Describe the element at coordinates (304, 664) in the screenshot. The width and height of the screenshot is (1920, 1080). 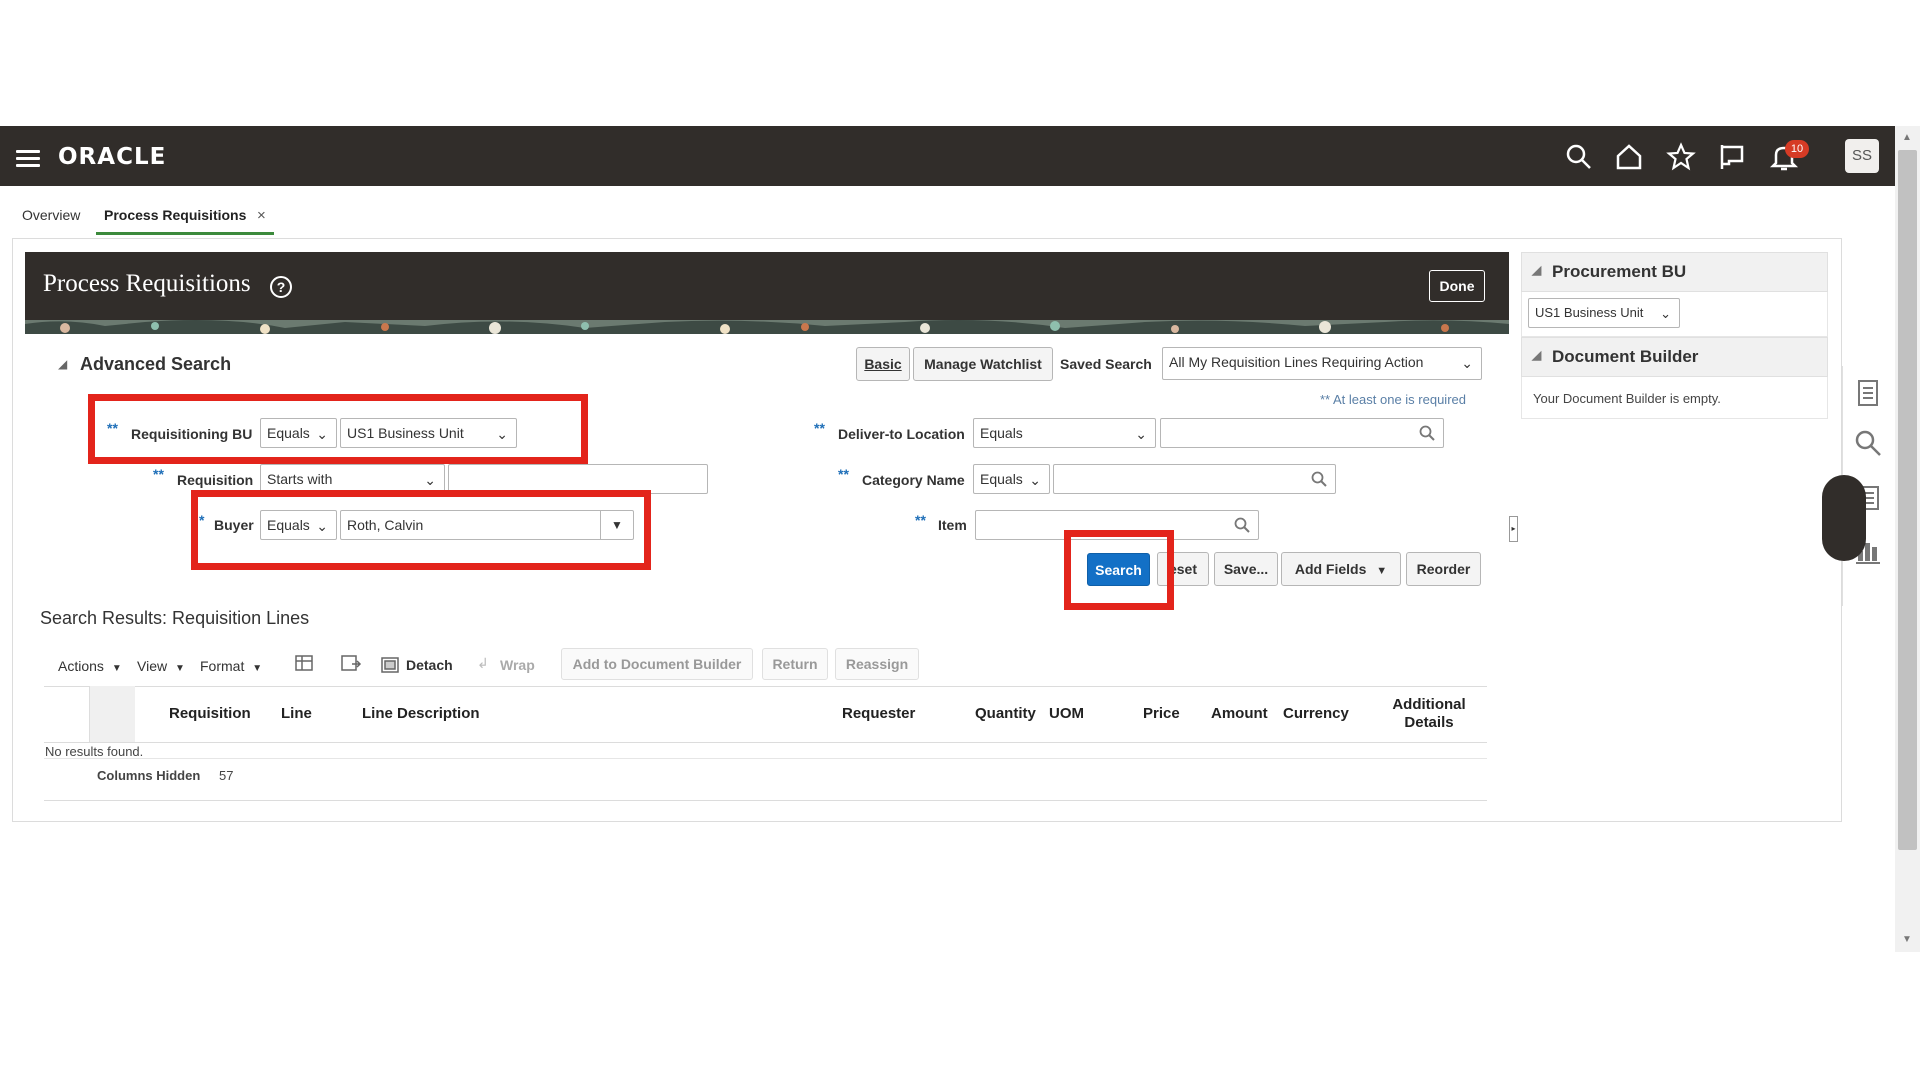
I see `freeze-columns-icon` at that location.